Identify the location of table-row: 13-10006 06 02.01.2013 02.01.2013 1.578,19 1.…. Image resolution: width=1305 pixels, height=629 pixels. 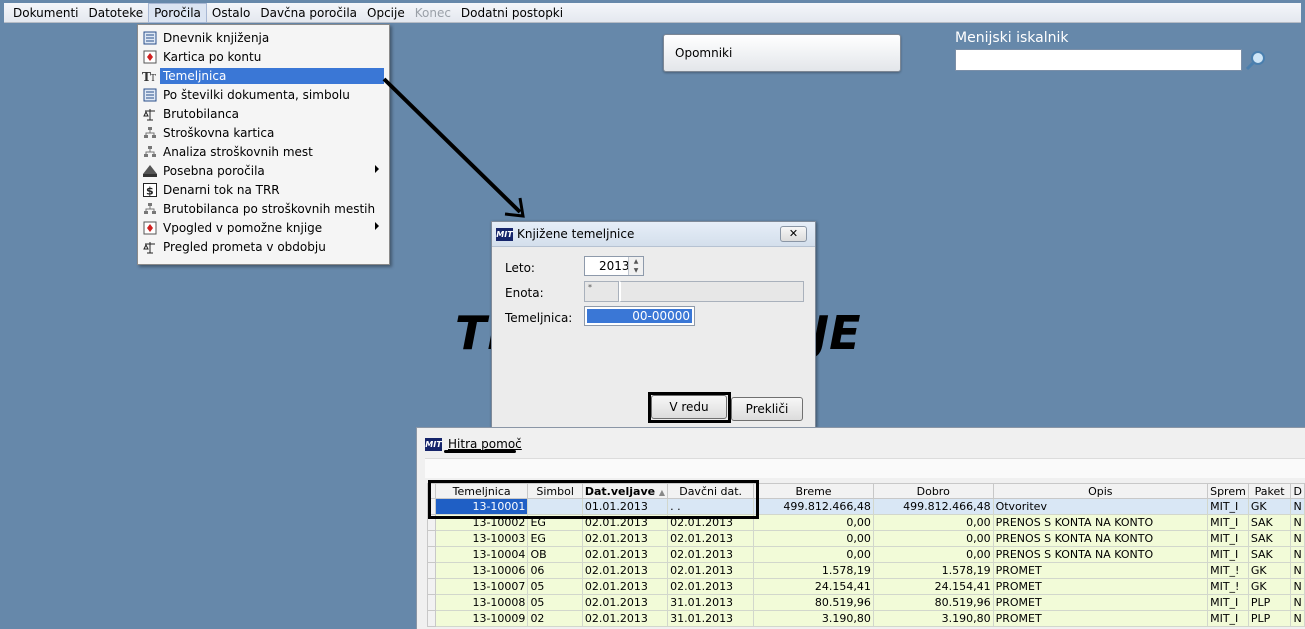
(866, 570).